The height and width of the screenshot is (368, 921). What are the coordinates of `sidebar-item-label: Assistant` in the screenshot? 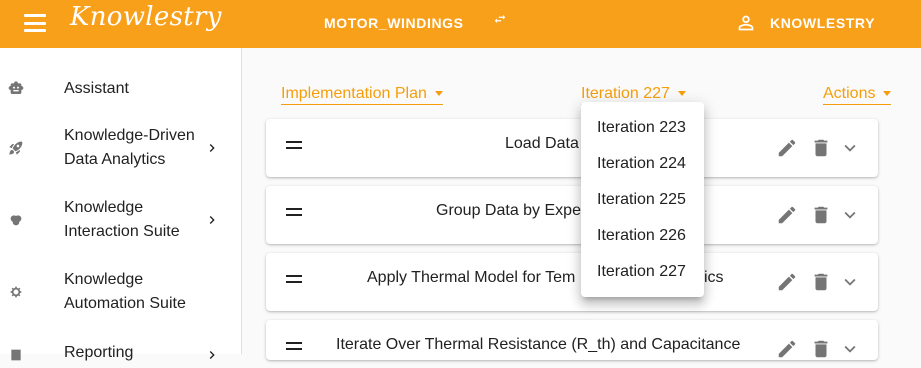 It's located at (96, 88).